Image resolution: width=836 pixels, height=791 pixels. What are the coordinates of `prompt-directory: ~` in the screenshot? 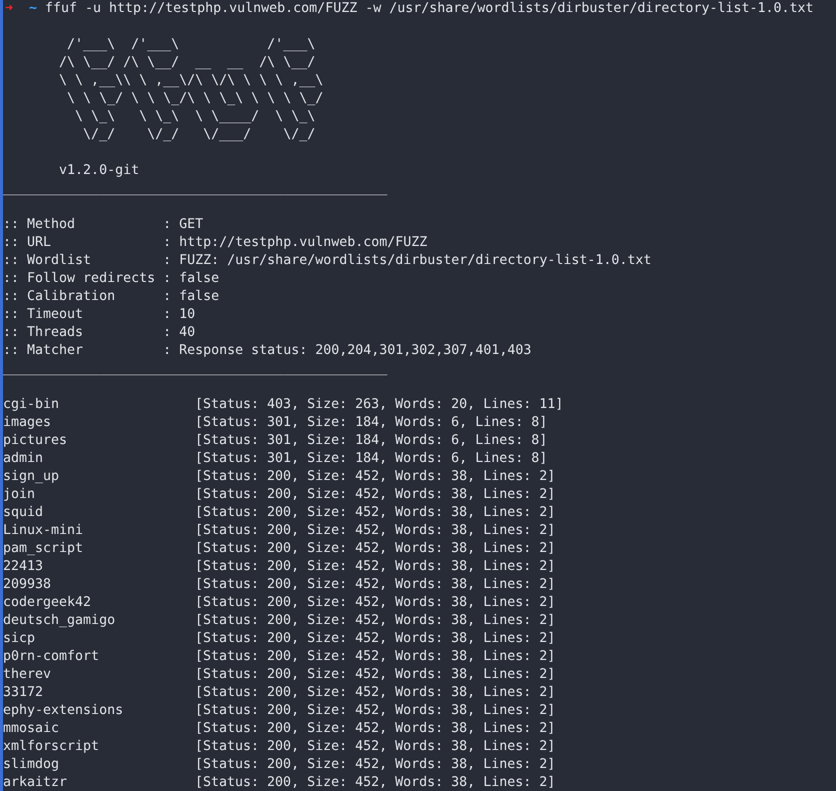 It's located at (33, 9).